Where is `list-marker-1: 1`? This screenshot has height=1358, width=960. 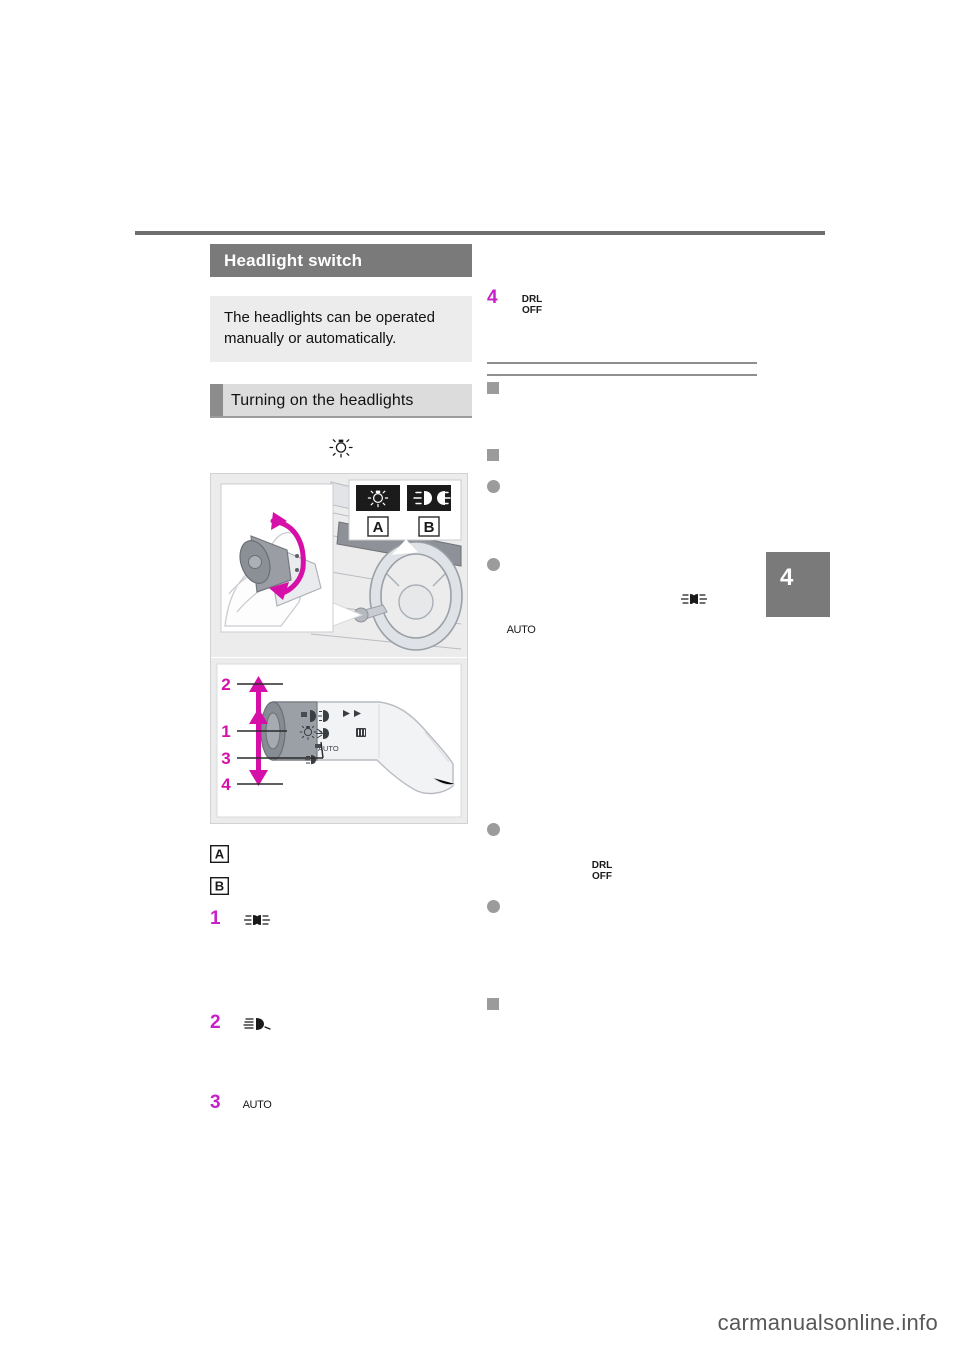
list-marker-1: 1 is located at coordinates (215, 918).